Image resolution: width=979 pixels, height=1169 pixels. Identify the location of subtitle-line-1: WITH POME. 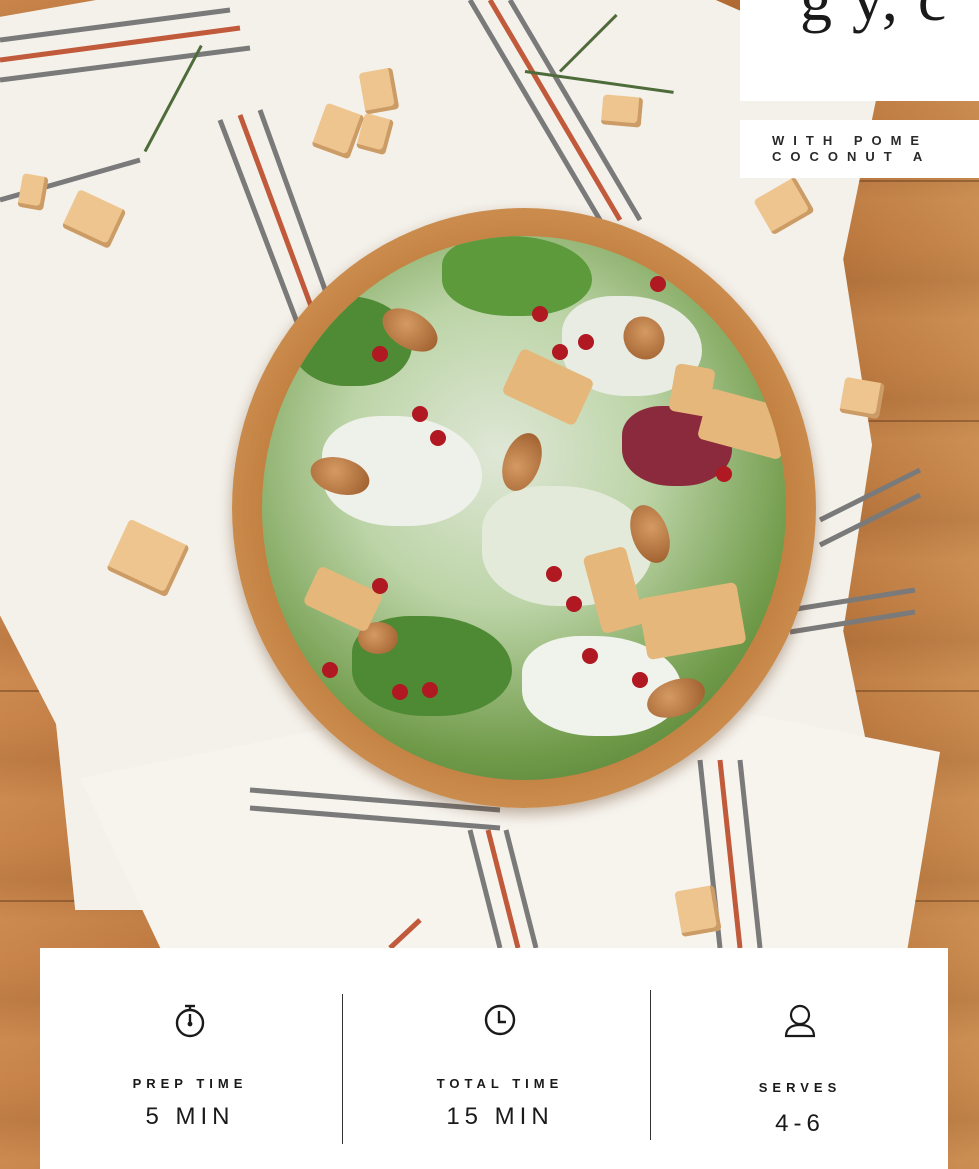
(850, 140).